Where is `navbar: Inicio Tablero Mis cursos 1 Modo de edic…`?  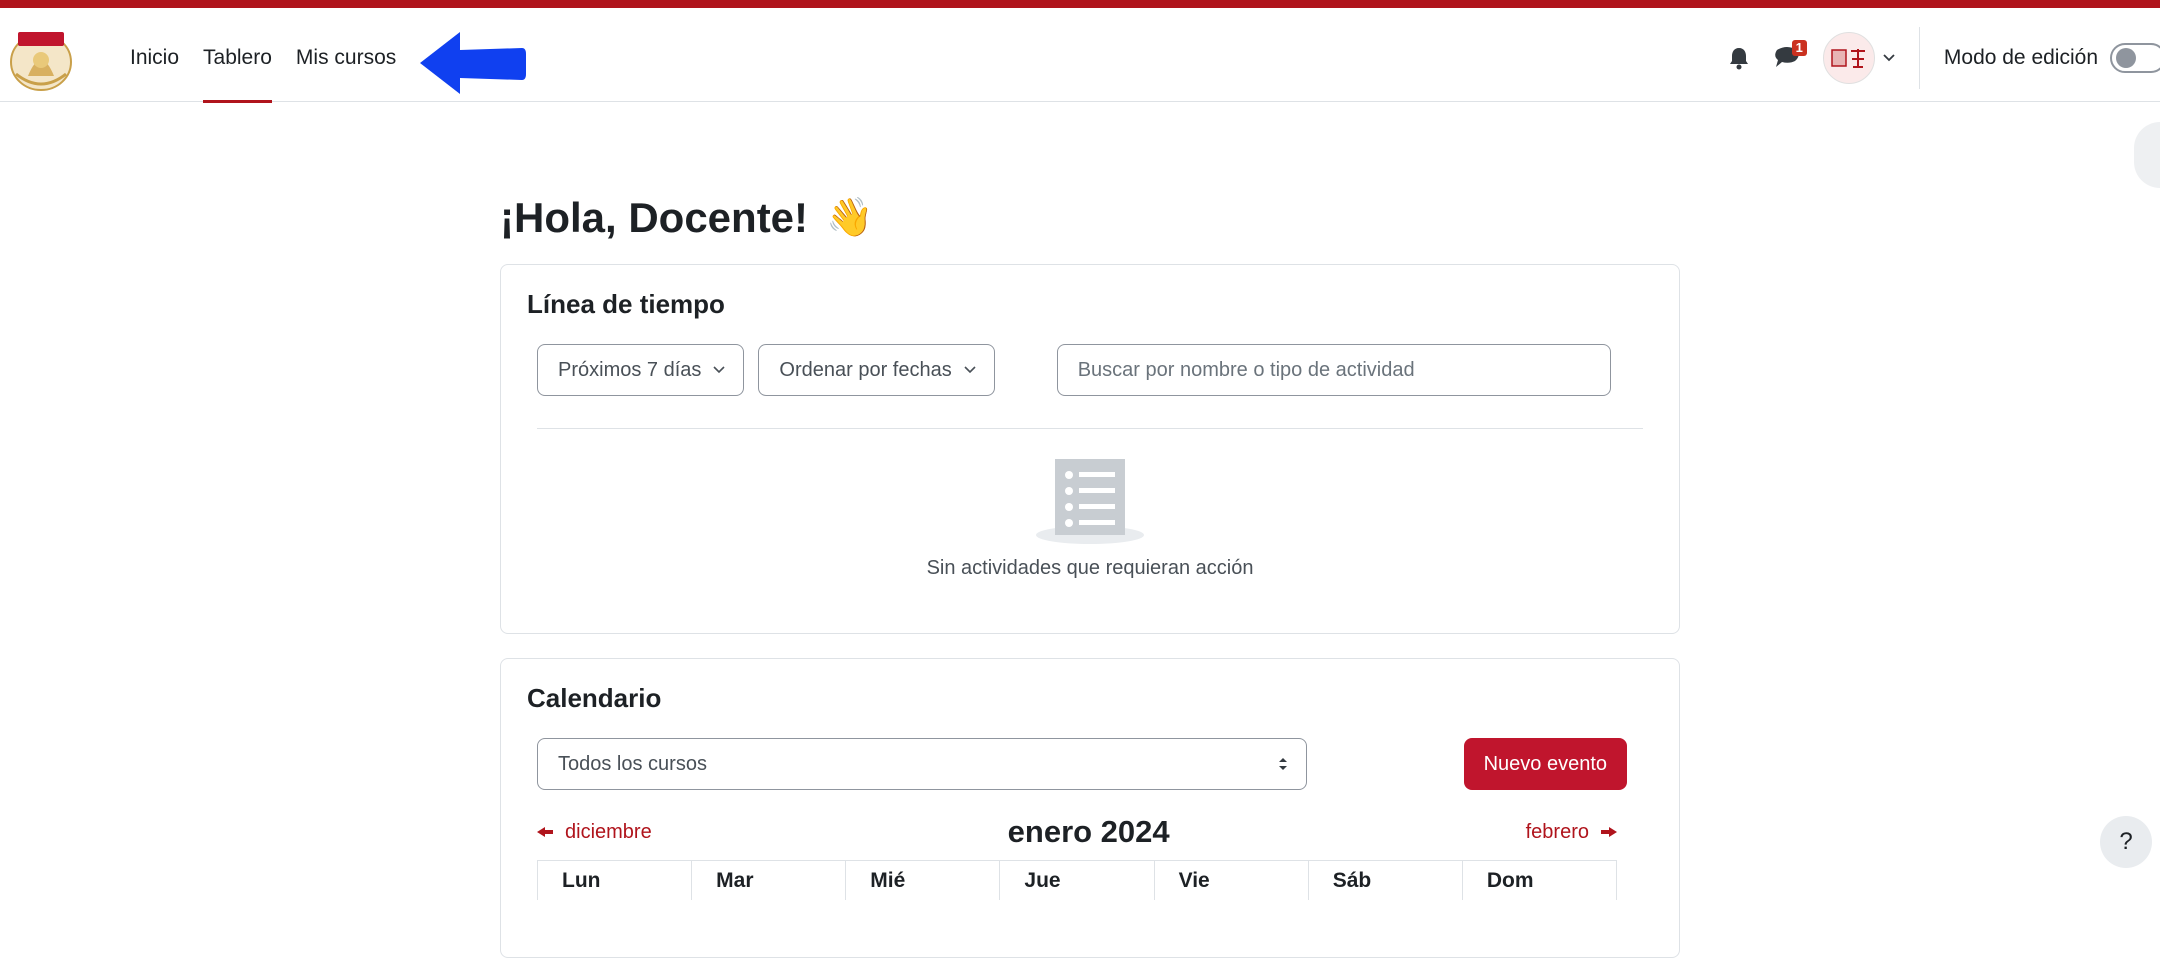 navbar: Inicio Tablero Mis cursos 1 Modo de edic… is located at coordinates (1080, 58).